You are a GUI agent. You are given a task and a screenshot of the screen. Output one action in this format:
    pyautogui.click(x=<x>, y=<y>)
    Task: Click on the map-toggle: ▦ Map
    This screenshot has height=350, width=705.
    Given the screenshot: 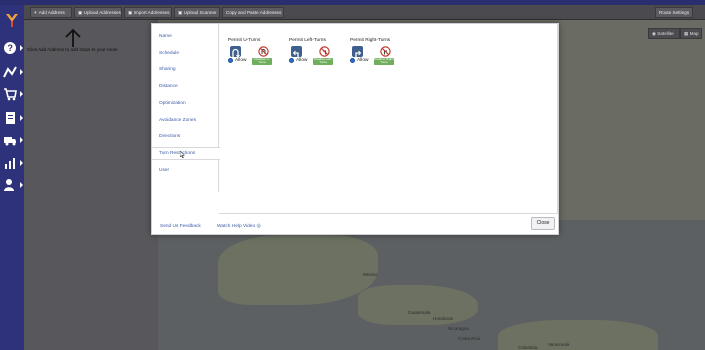 What is the action you would take?
    pyautogui.click(x=691, y=33)
    